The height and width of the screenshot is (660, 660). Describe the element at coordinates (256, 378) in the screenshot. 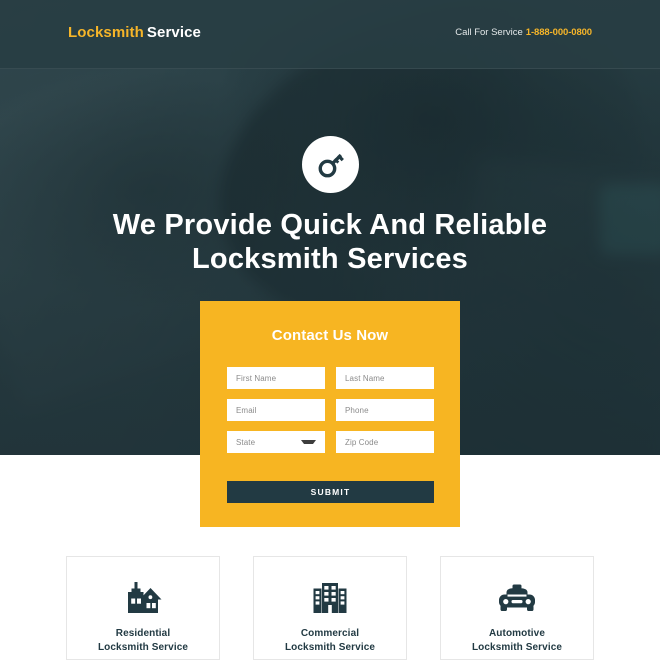

I see `first-name-placeholder: First Name` at that location.